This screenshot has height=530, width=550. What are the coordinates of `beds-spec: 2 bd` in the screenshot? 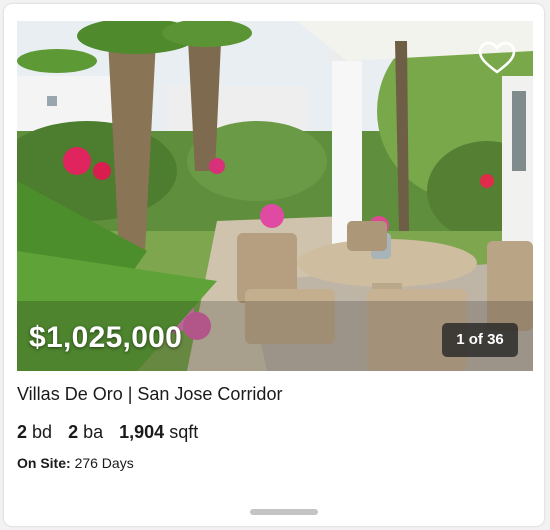 It's located at (34, 432).